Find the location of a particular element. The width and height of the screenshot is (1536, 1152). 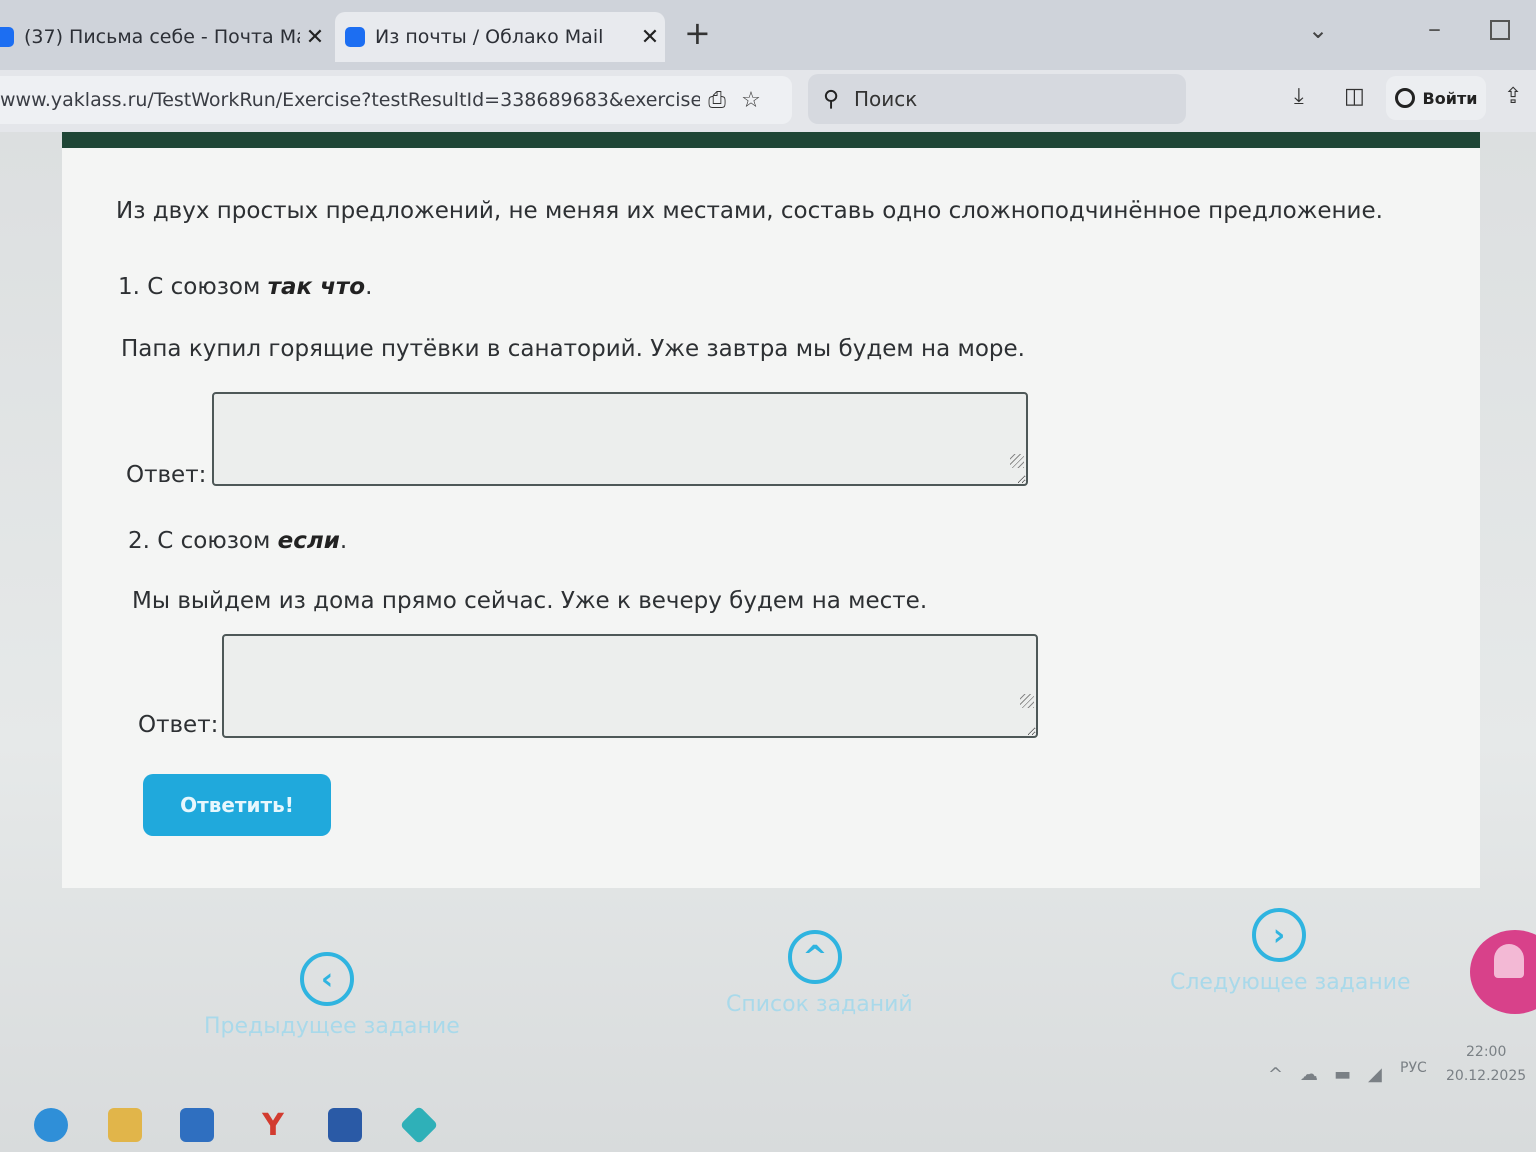

language-indicator: РУС is located at coordinates (1413, 1068).